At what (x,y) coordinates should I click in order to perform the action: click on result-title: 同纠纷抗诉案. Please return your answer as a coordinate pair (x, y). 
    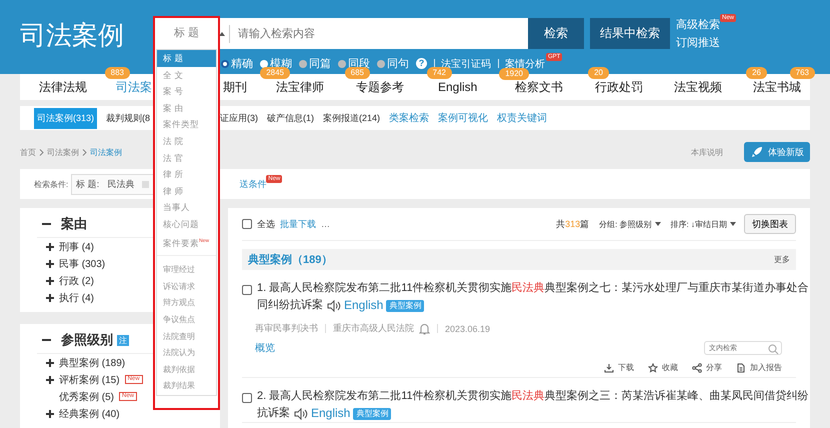
    Looking at the image, I should click on (290, 305).